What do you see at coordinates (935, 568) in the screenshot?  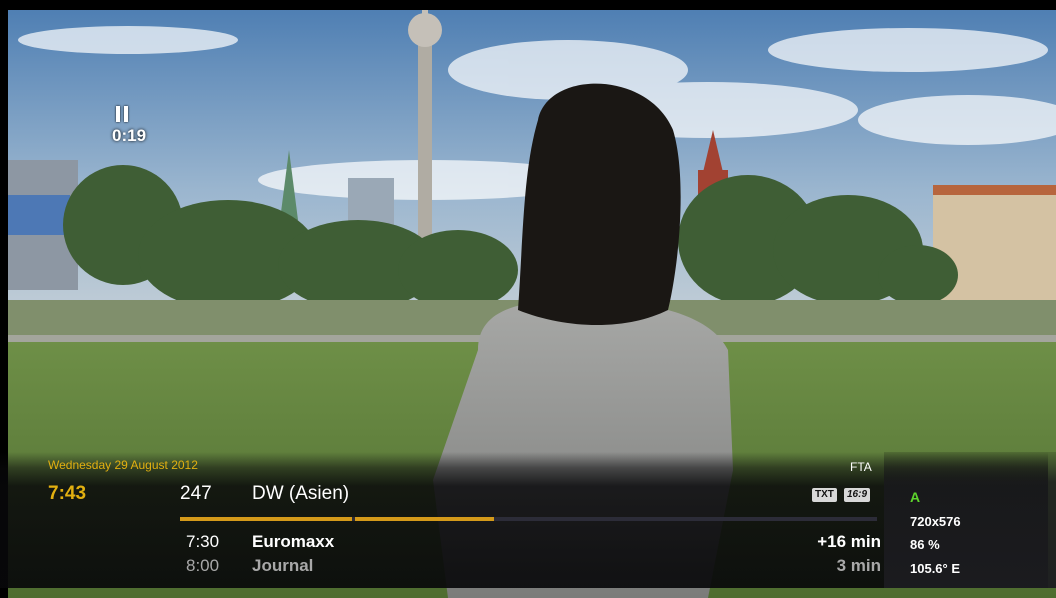 I see `satellite-position: 105.6° E` at bounding box center [935, 568].